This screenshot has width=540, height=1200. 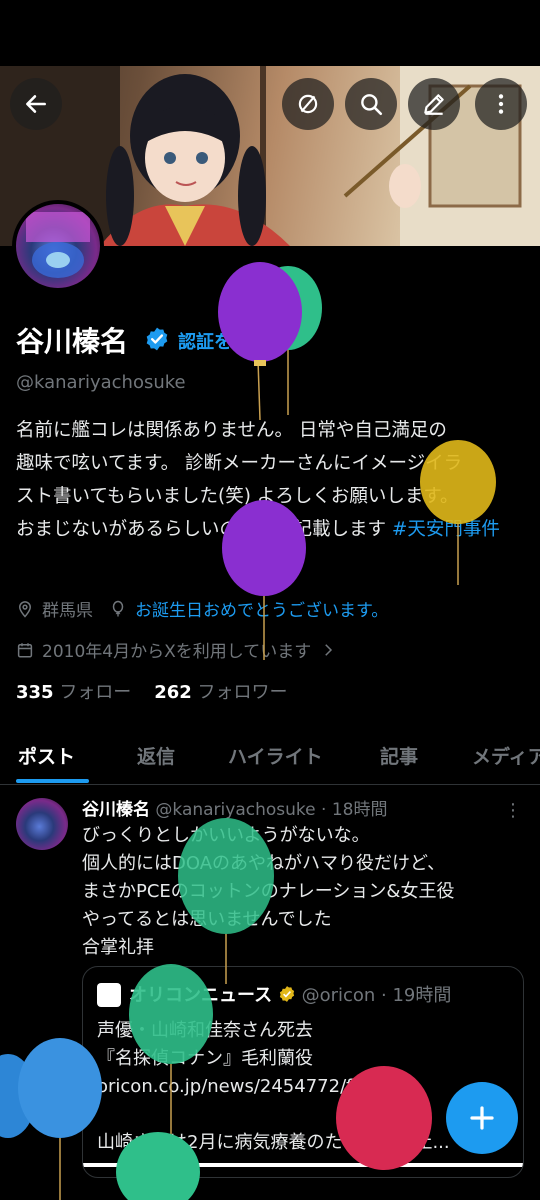 I want to click on tab-articles: 記事, so click(x=399, y=755).